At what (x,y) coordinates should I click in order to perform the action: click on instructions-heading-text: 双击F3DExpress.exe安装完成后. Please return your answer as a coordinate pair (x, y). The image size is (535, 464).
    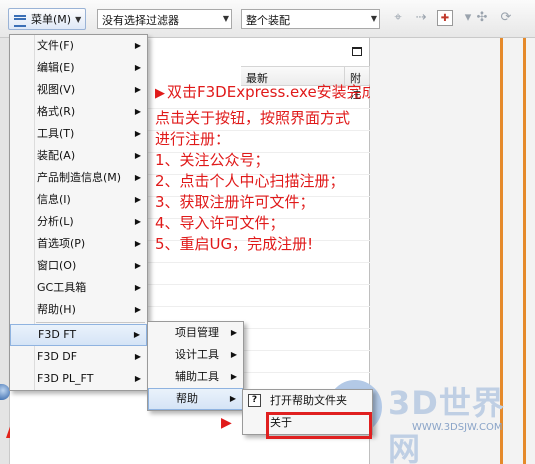
    Looking at the image, I should click on (279, 92).